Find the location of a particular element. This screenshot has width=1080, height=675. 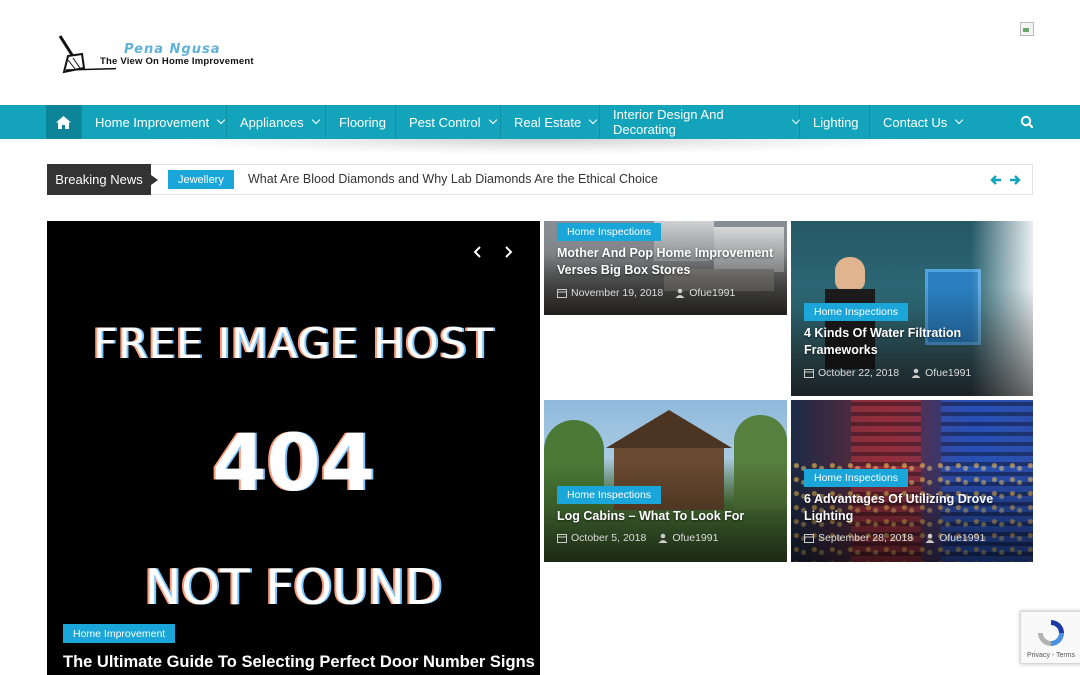

search-button is located at coordinates (1027, 122).